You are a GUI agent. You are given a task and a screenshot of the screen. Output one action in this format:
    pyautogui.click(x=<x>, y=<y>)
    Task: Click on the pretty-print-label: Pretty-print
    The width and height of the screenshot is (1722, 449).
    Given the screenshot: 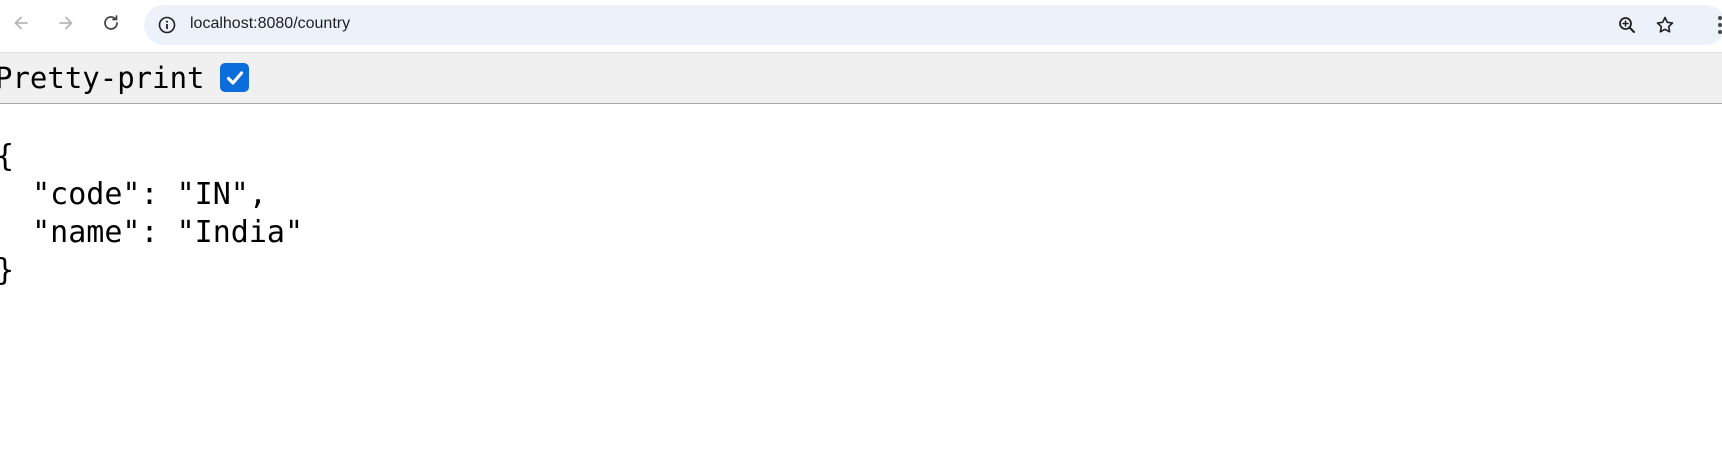 What is the action you would take?
    pyautogui.click(x=102, y=78)
    